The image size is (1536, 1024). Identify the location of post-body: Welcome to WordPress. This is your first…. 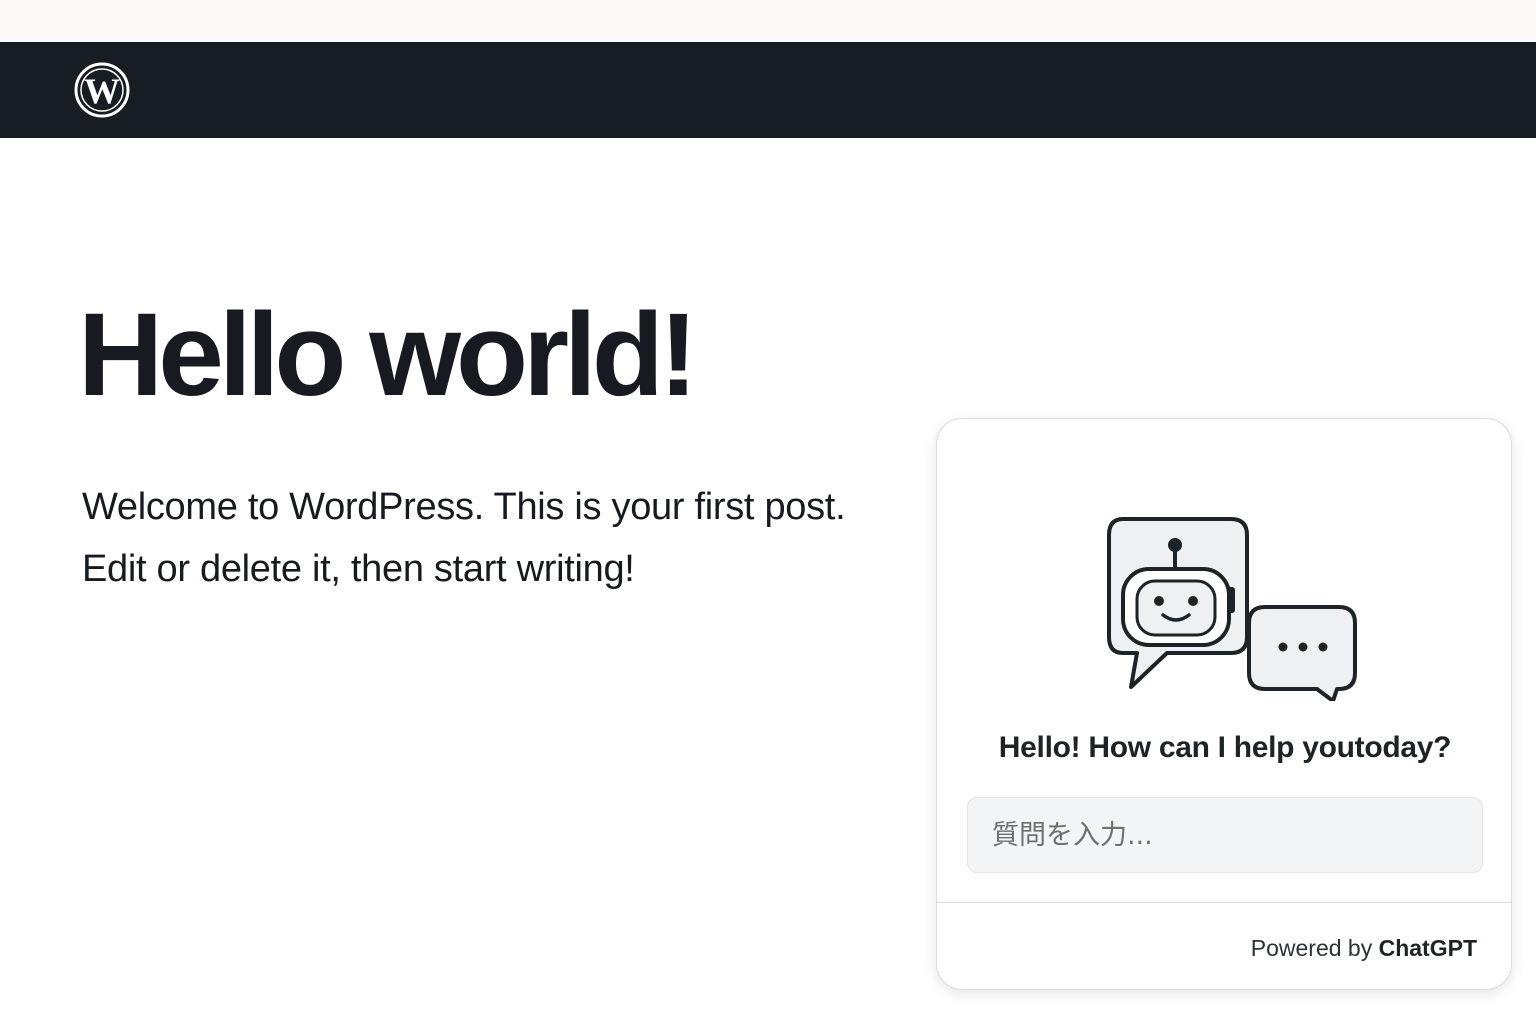
(502, 538).